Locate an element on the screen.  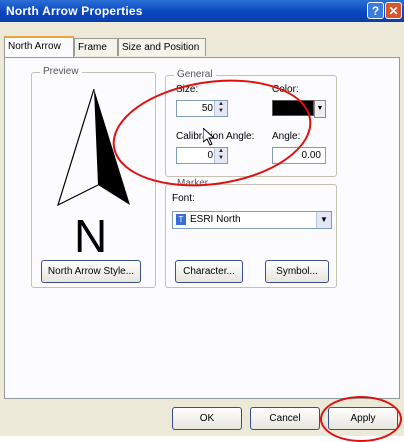
calibration-angle-value: 0 is located at coordinates (210, 155).